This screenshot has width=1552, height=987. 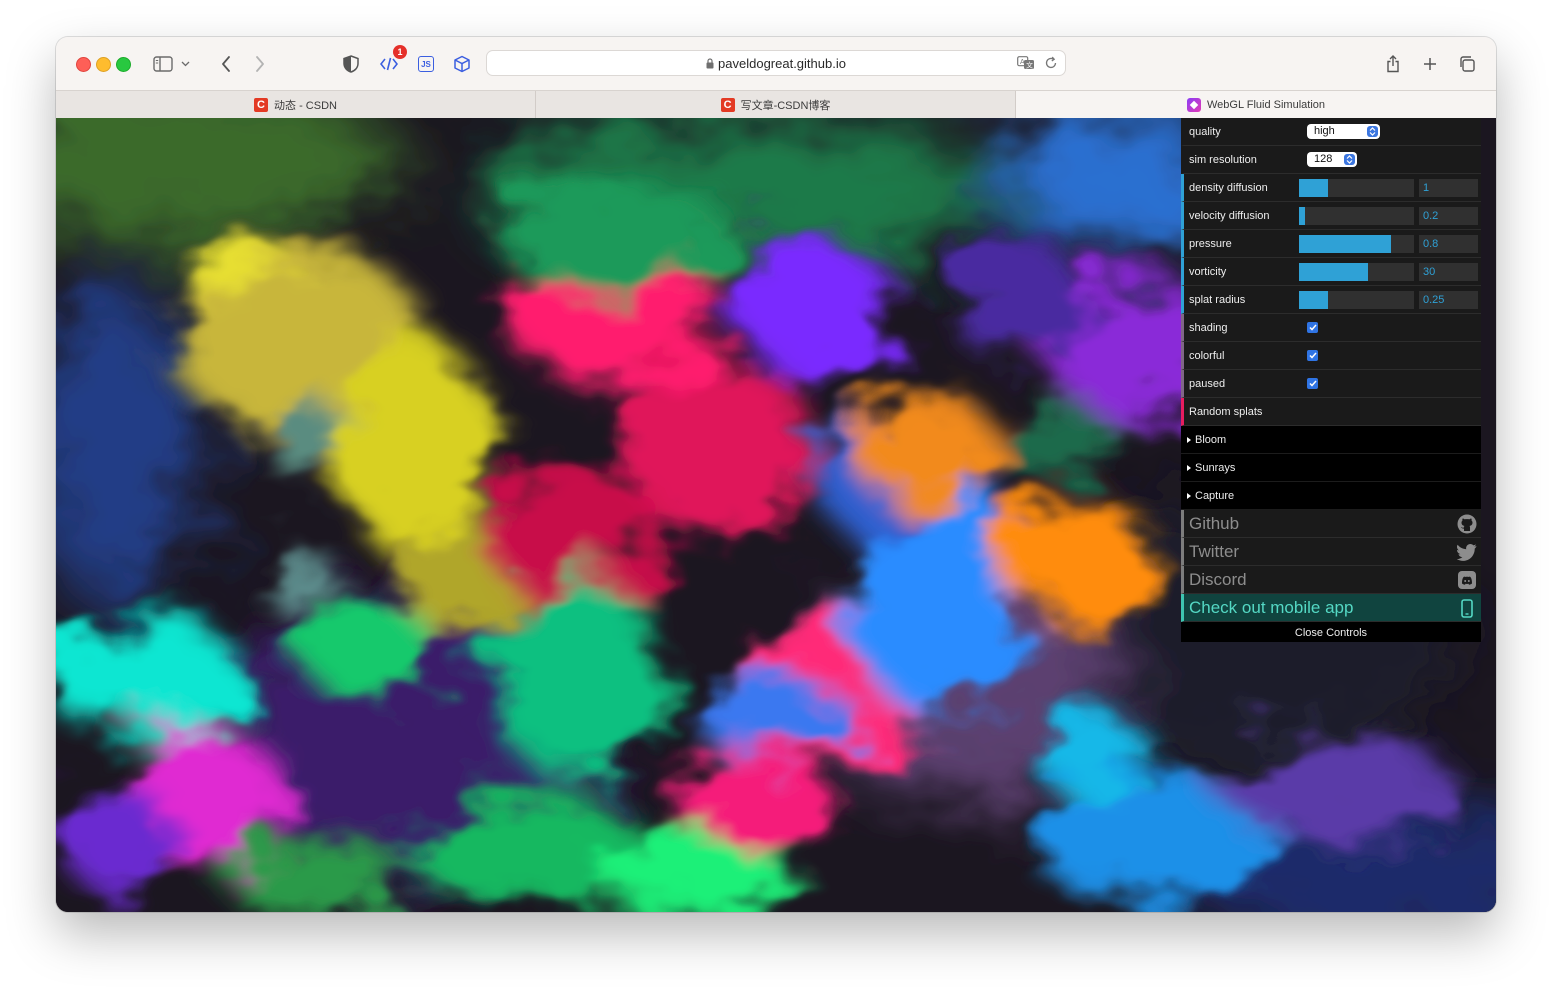 What do you see at coordinates (462, 64) in the screenshot?
I see `cube-extension-icon` at bounding box center [462, 64].